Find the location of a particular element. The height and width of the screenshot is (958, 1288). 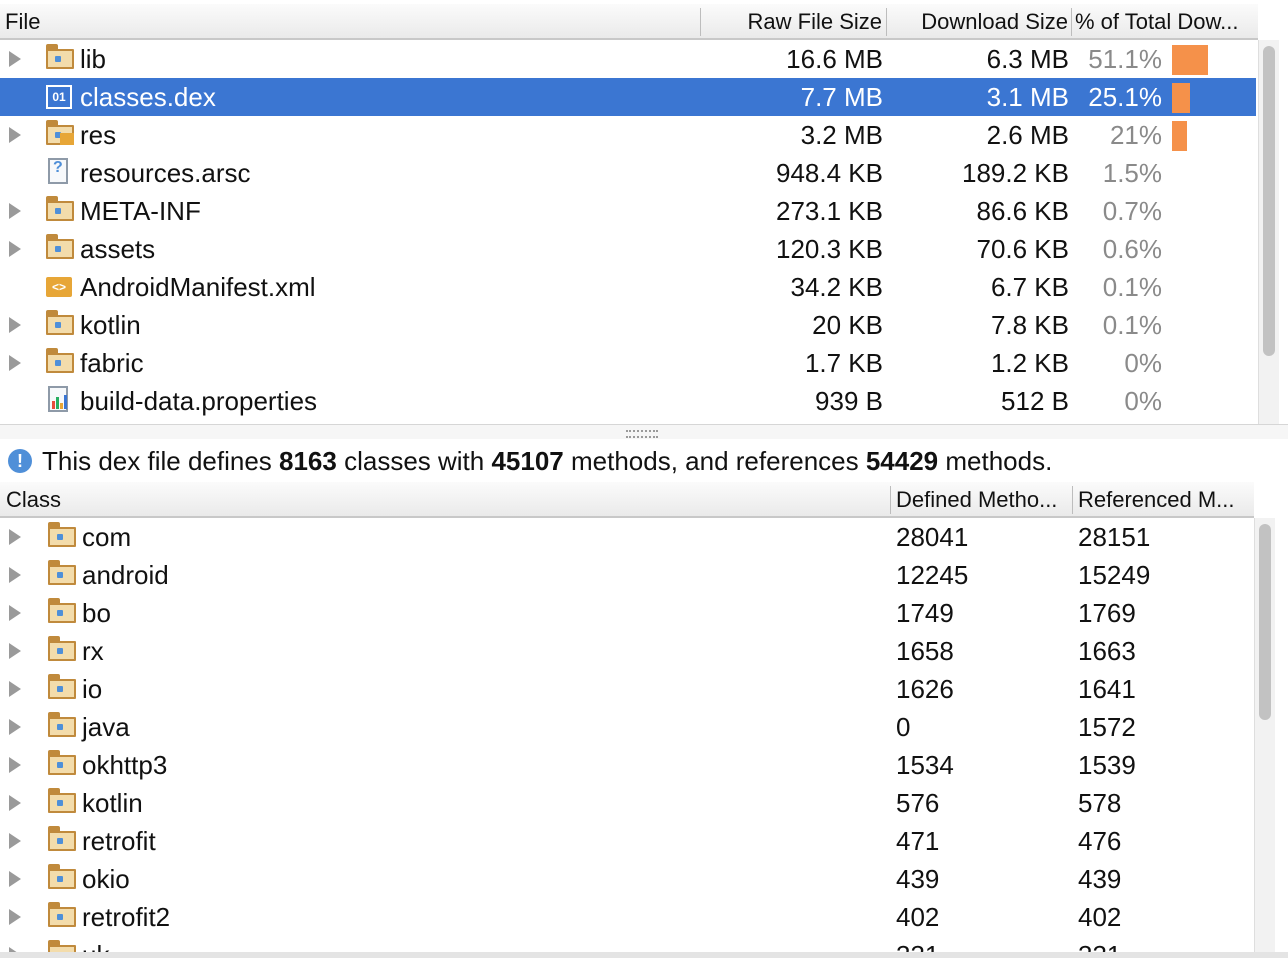

raw-file-size: 120.3 KB is located at coordinates (829, 249).